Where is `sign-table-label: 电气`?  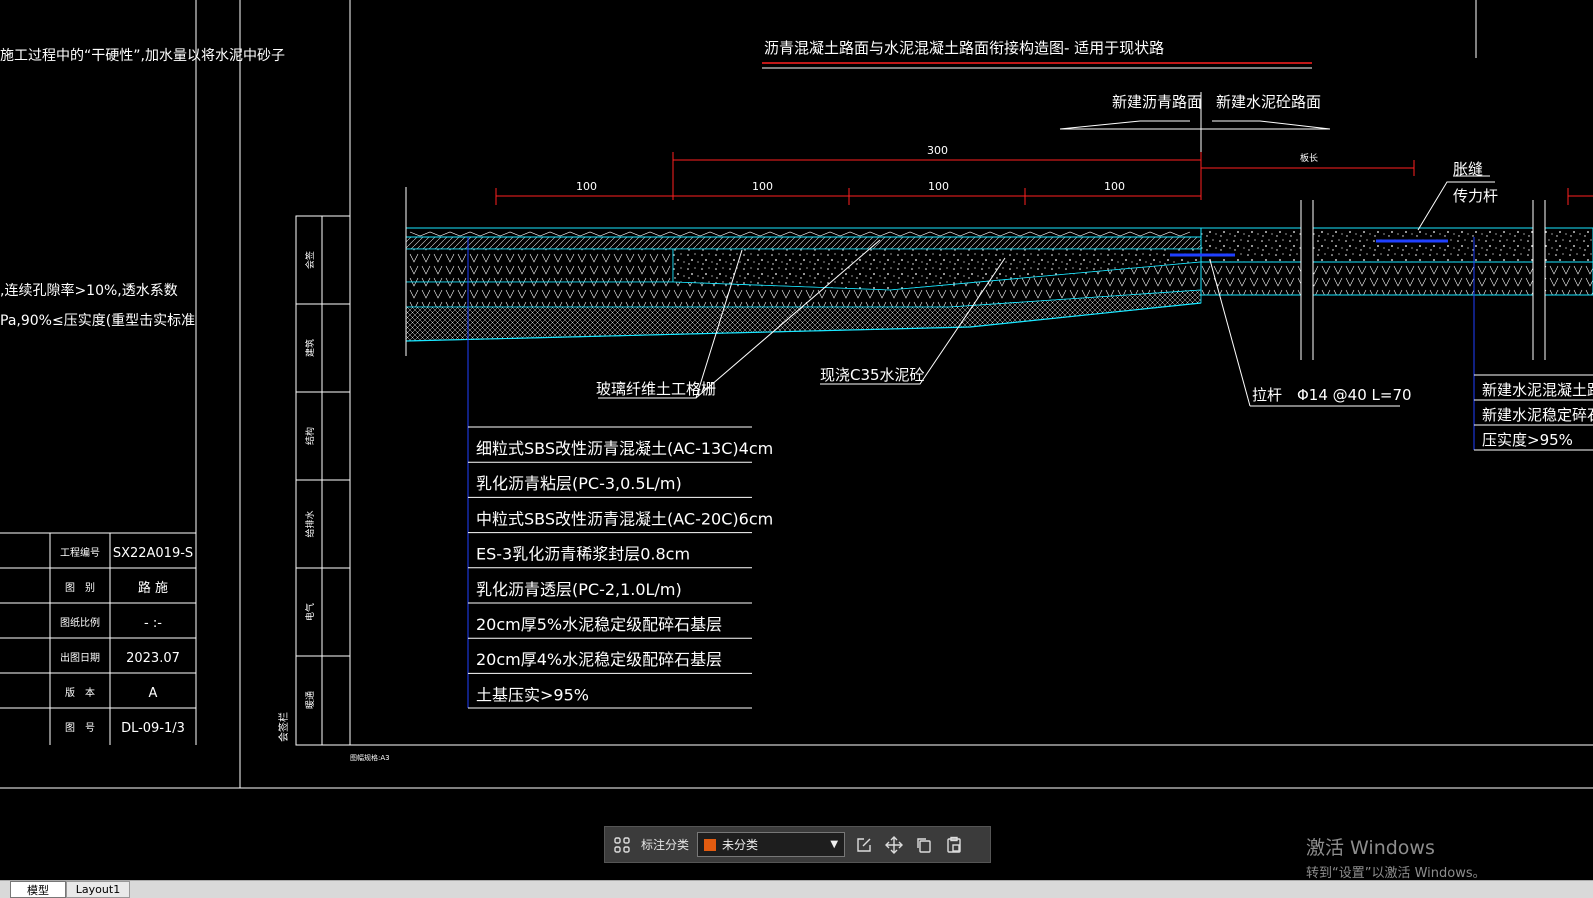
sign-table-label: 电气 is located at coordinates (310, 612).